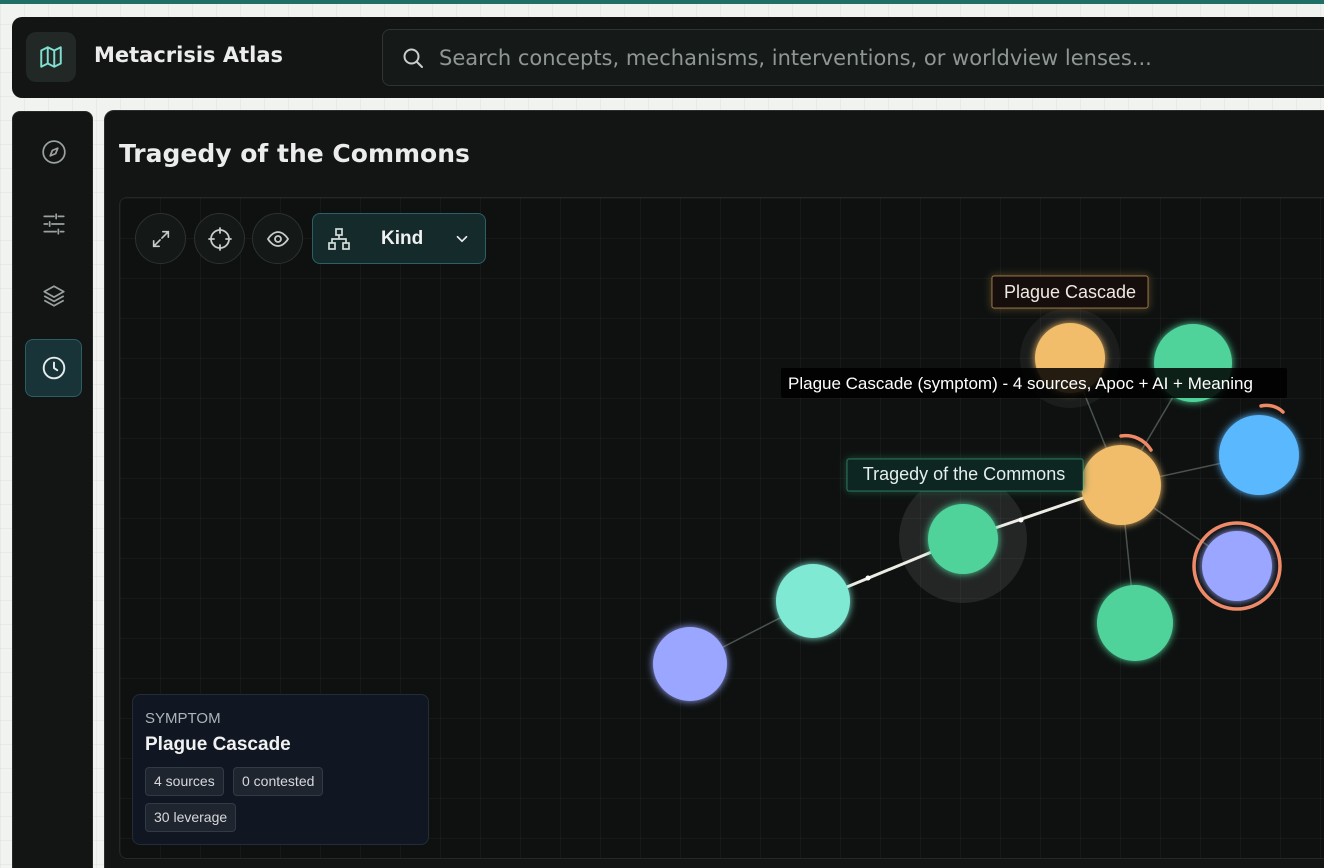  Describe the element at coordinates (339, 239) in the screenshot. I see `hierarchy-icon` at that location.